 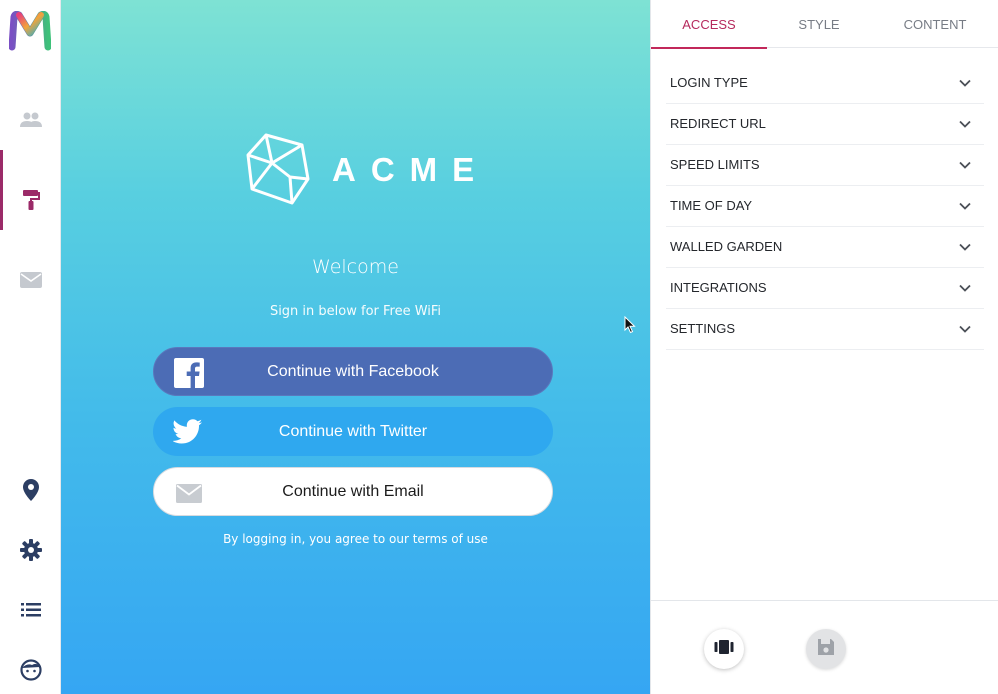 I want to click on device-preview-button, so click(x=724, y=649).